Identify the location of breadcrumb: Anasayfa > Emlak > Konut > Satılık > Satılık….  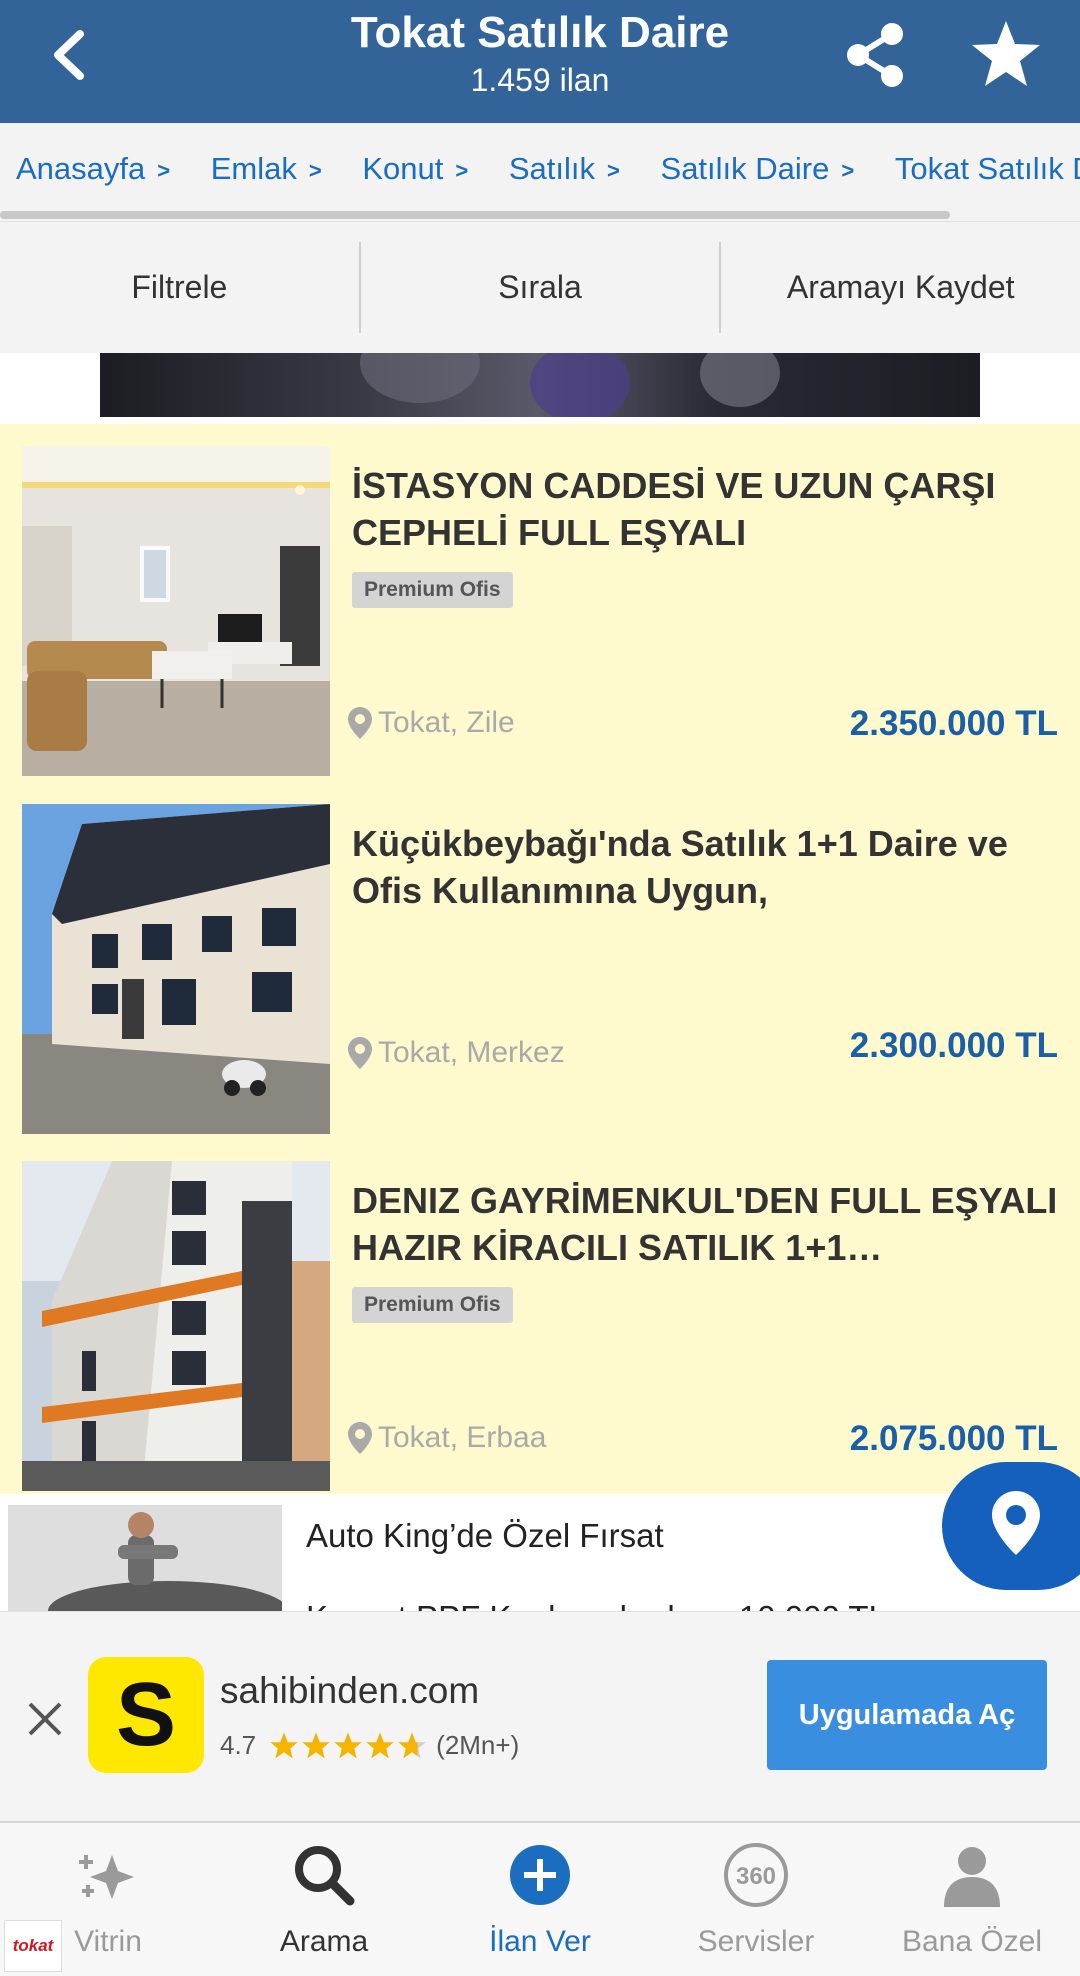
(540, 172).